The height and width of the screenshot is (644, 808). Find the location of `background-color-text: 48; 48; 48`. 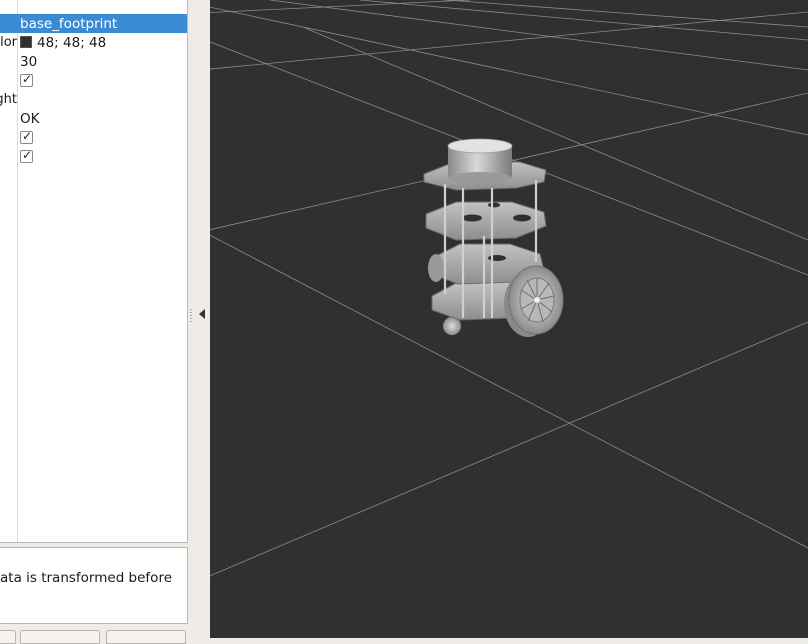

background-color-text: 48; 48; 48 is located at coordinates (72, 43).